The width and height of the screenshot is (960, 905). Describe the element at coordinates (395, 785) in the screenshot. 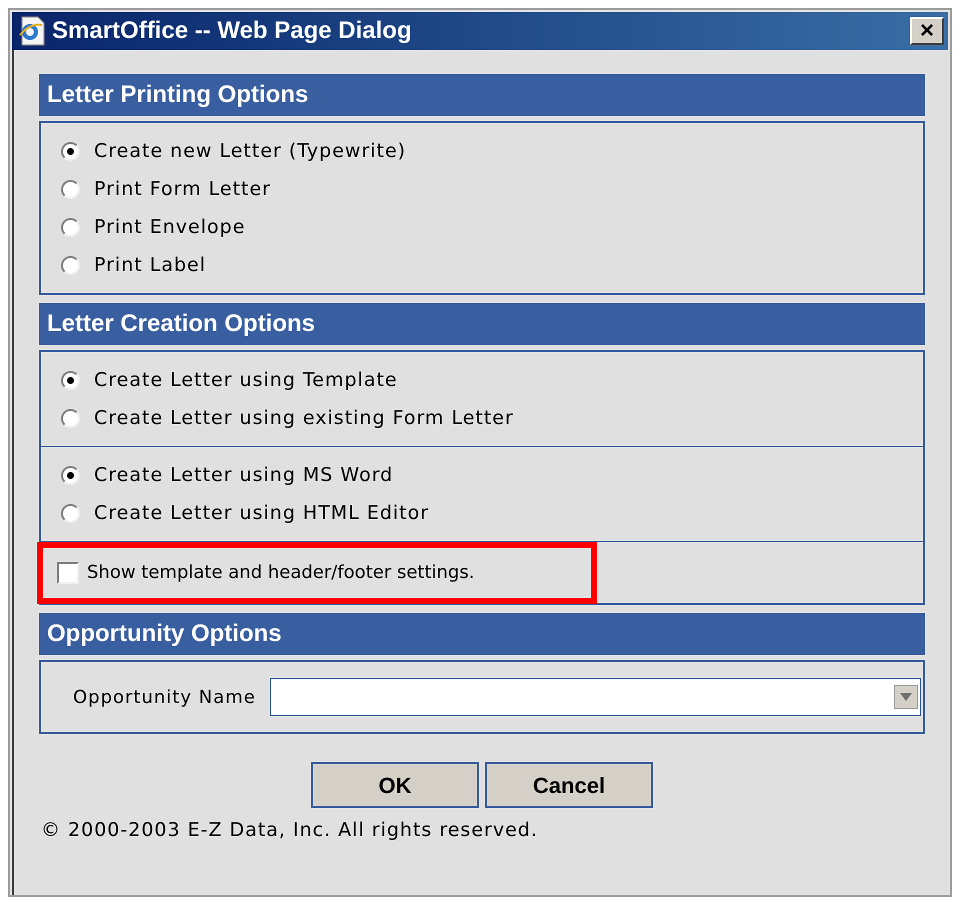

I see `dialog-button: OK` at that location.